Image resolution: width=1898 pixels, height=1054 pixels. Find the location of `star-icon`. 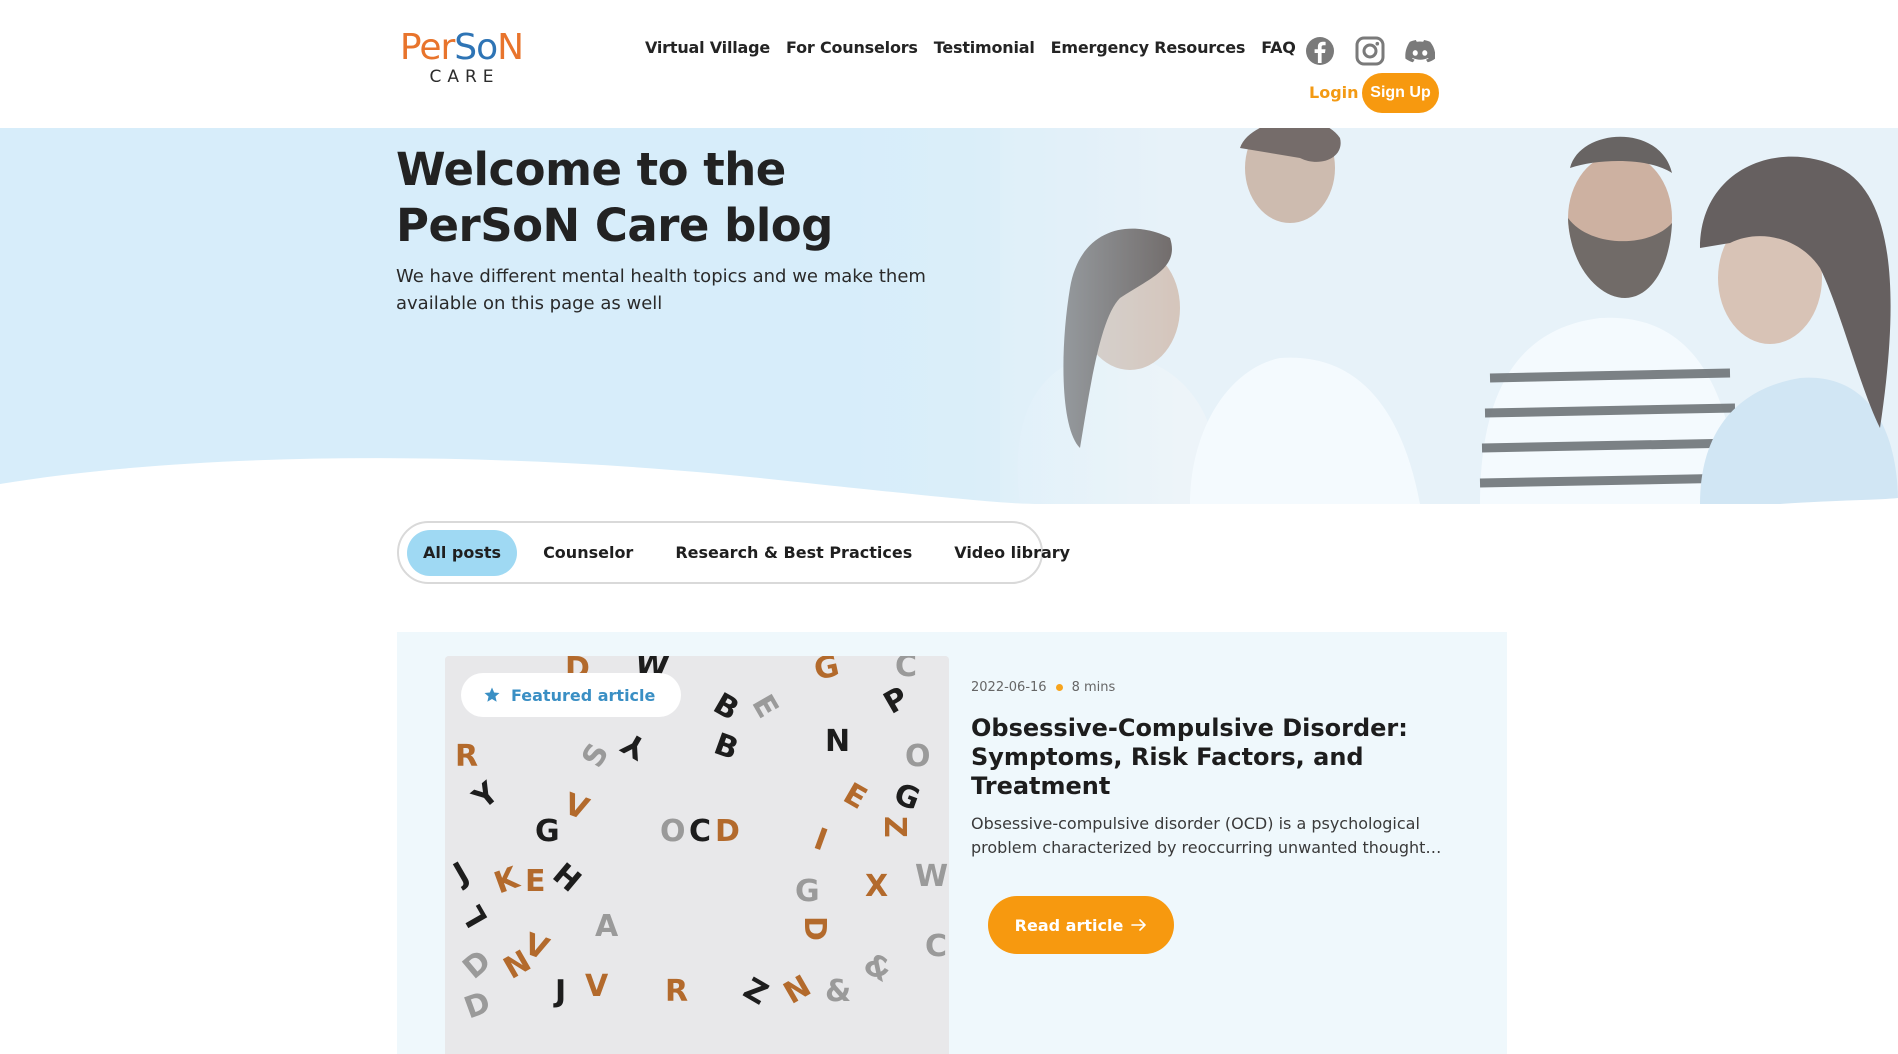

star-icon is located at coordinates (492, 694).